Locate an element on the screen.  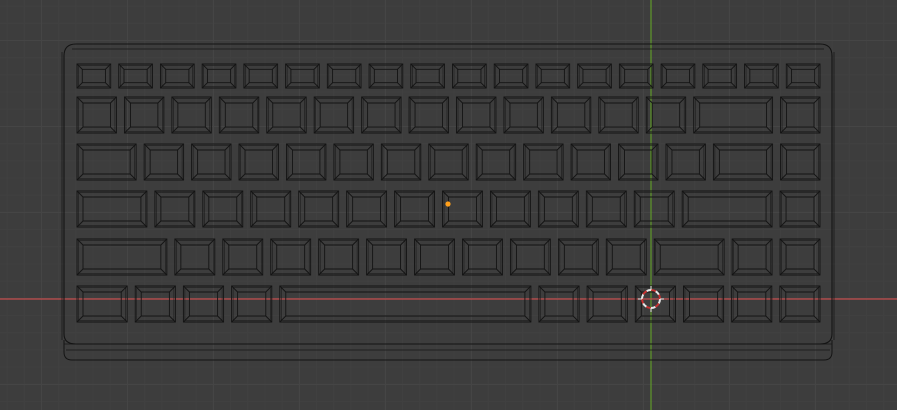
keycap-r6-k4 is located at coordinates (252, 304).